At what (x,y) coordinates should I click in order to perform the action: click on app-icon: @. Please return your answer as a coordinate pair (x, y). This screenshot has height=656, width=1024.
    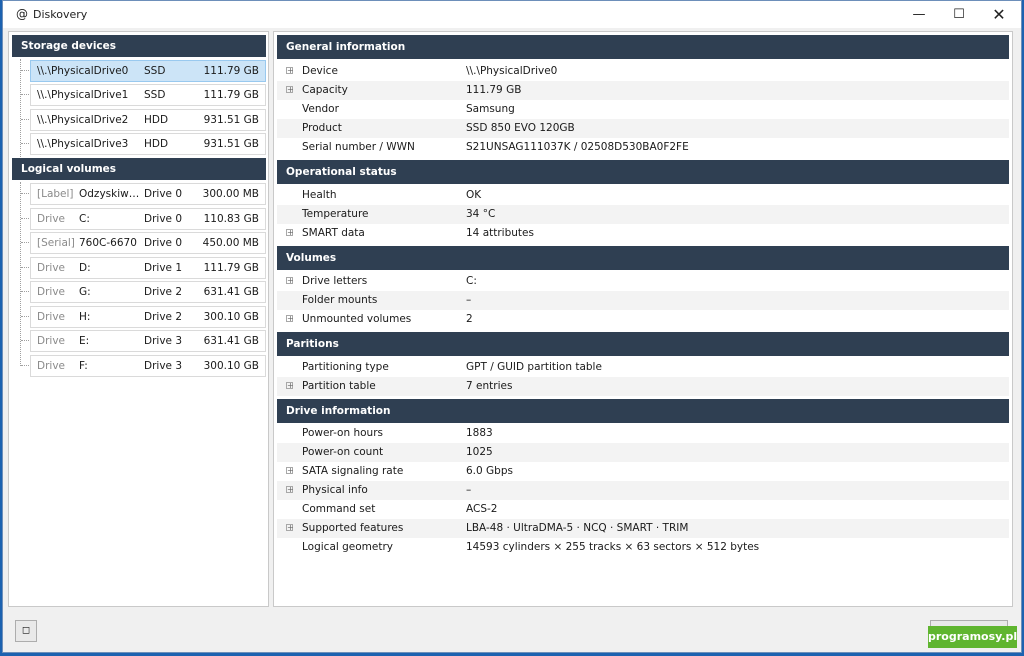
    Looking at the image, I should click on (22, 14).